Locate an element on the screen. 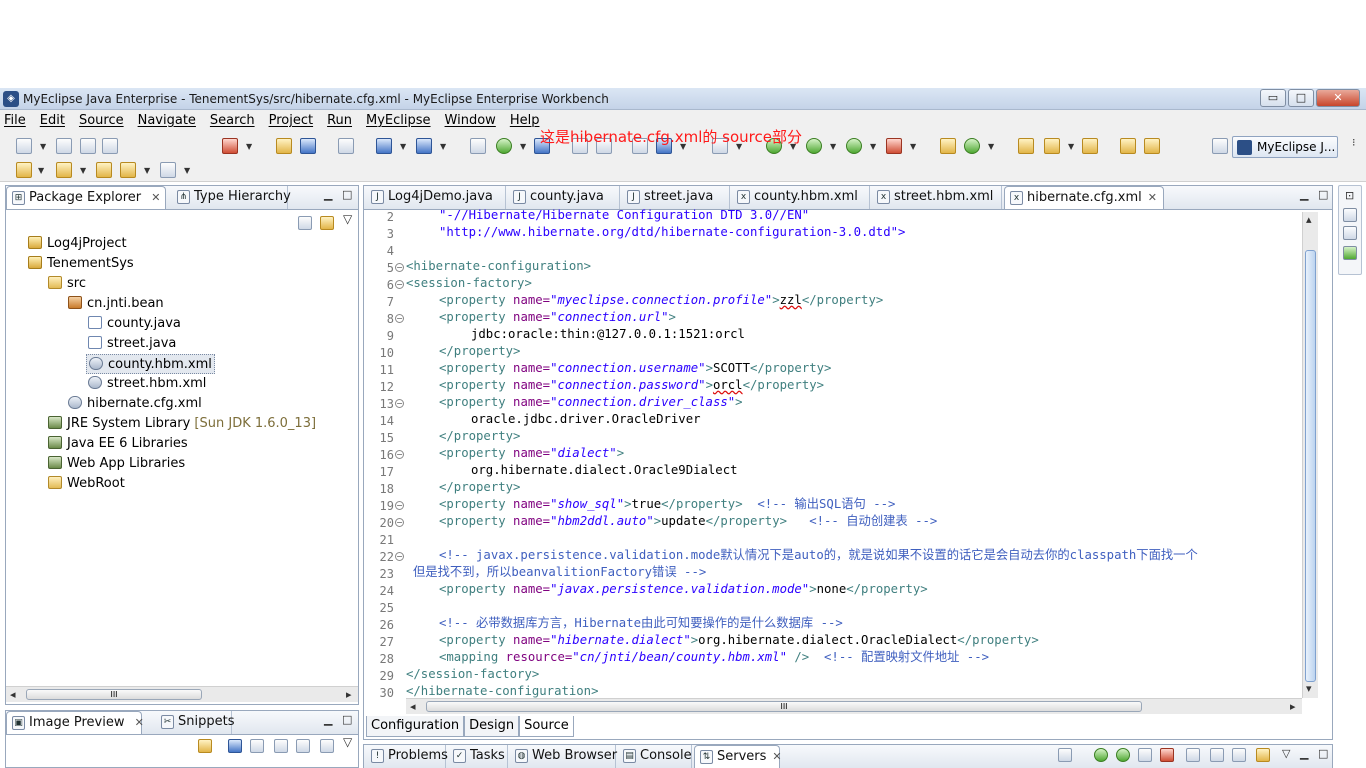 Image resolution: width=1366 pixels, height=768 pixels. prev-annotation-icon is located at coordinates (64, 170).